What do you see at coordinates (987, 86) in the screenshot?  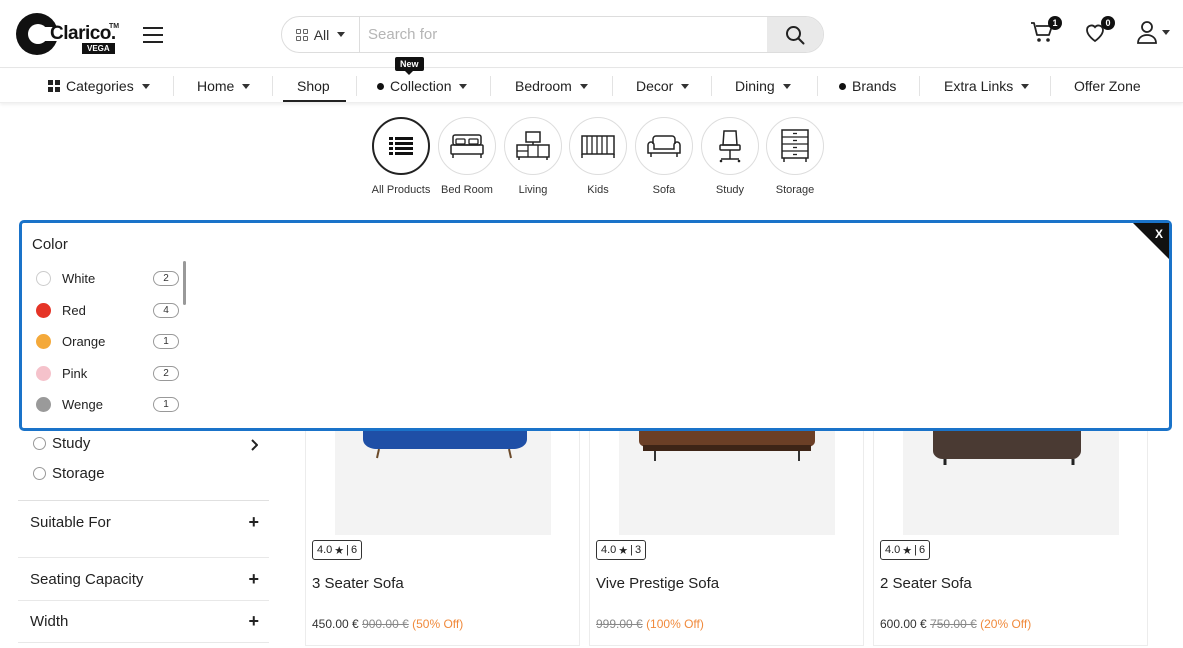 I see `nav-extra-links: Extra Links` at bounding box center [987, 86].